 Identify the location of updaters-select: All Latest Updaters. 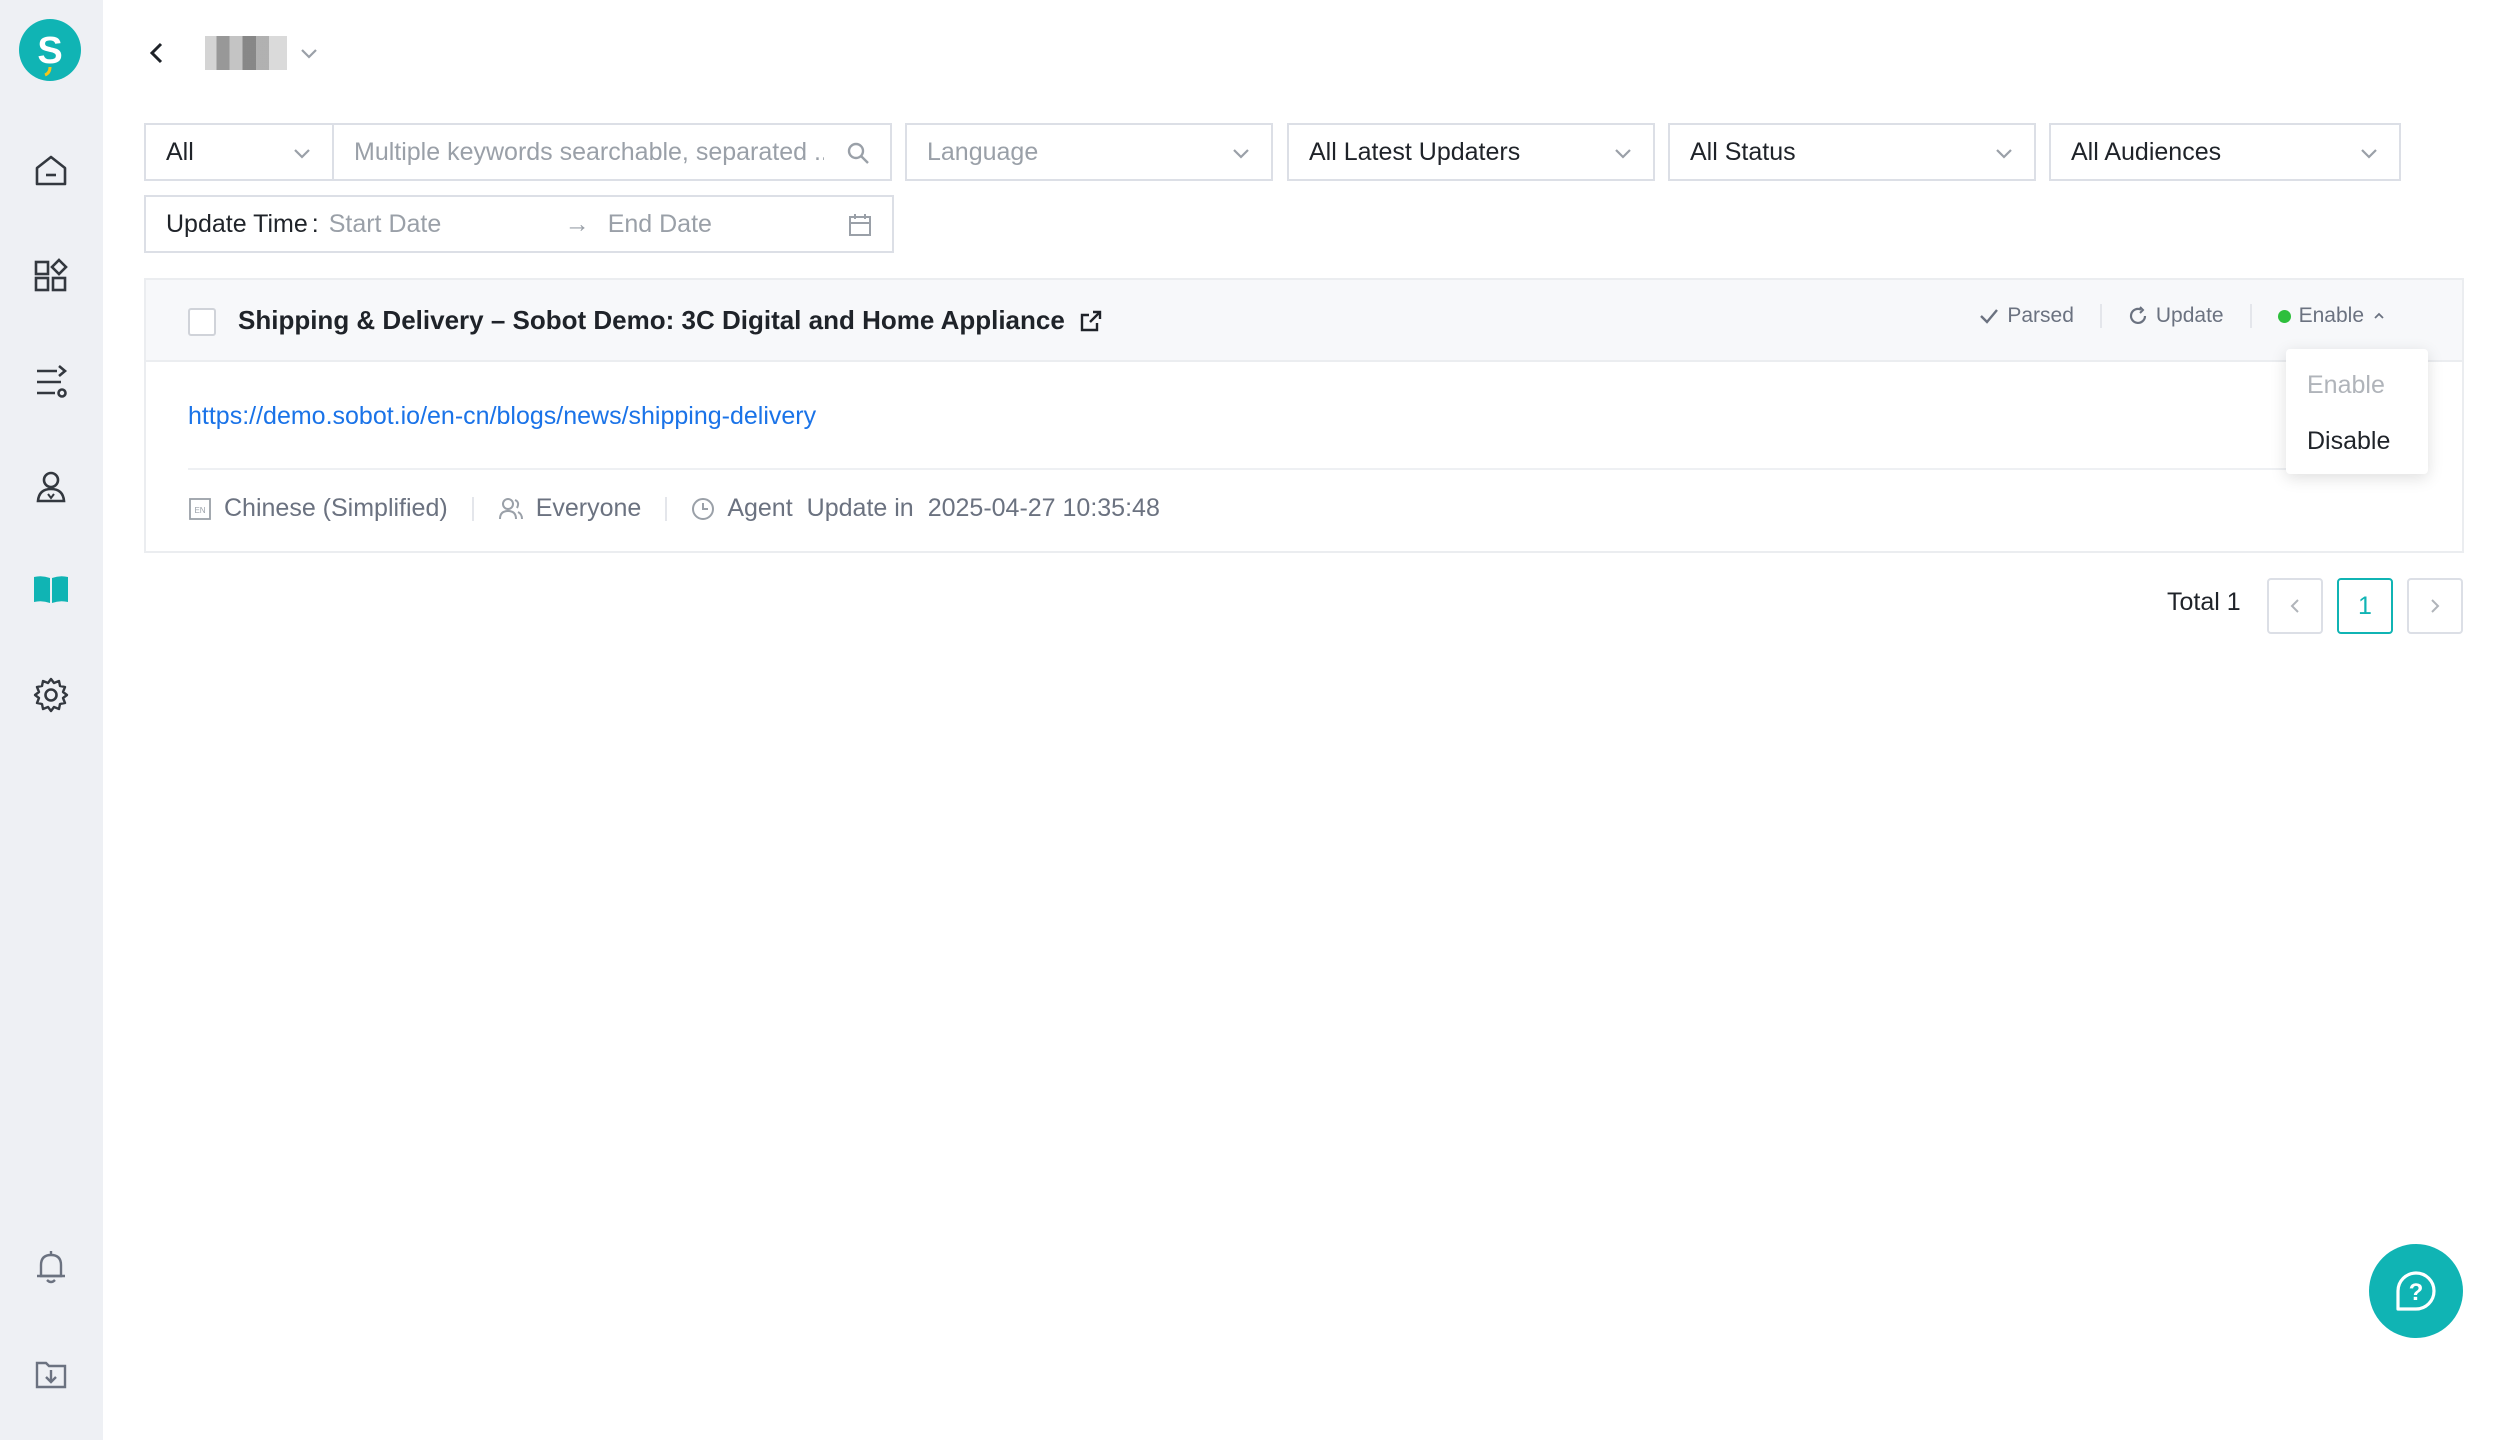
(1471, 152).